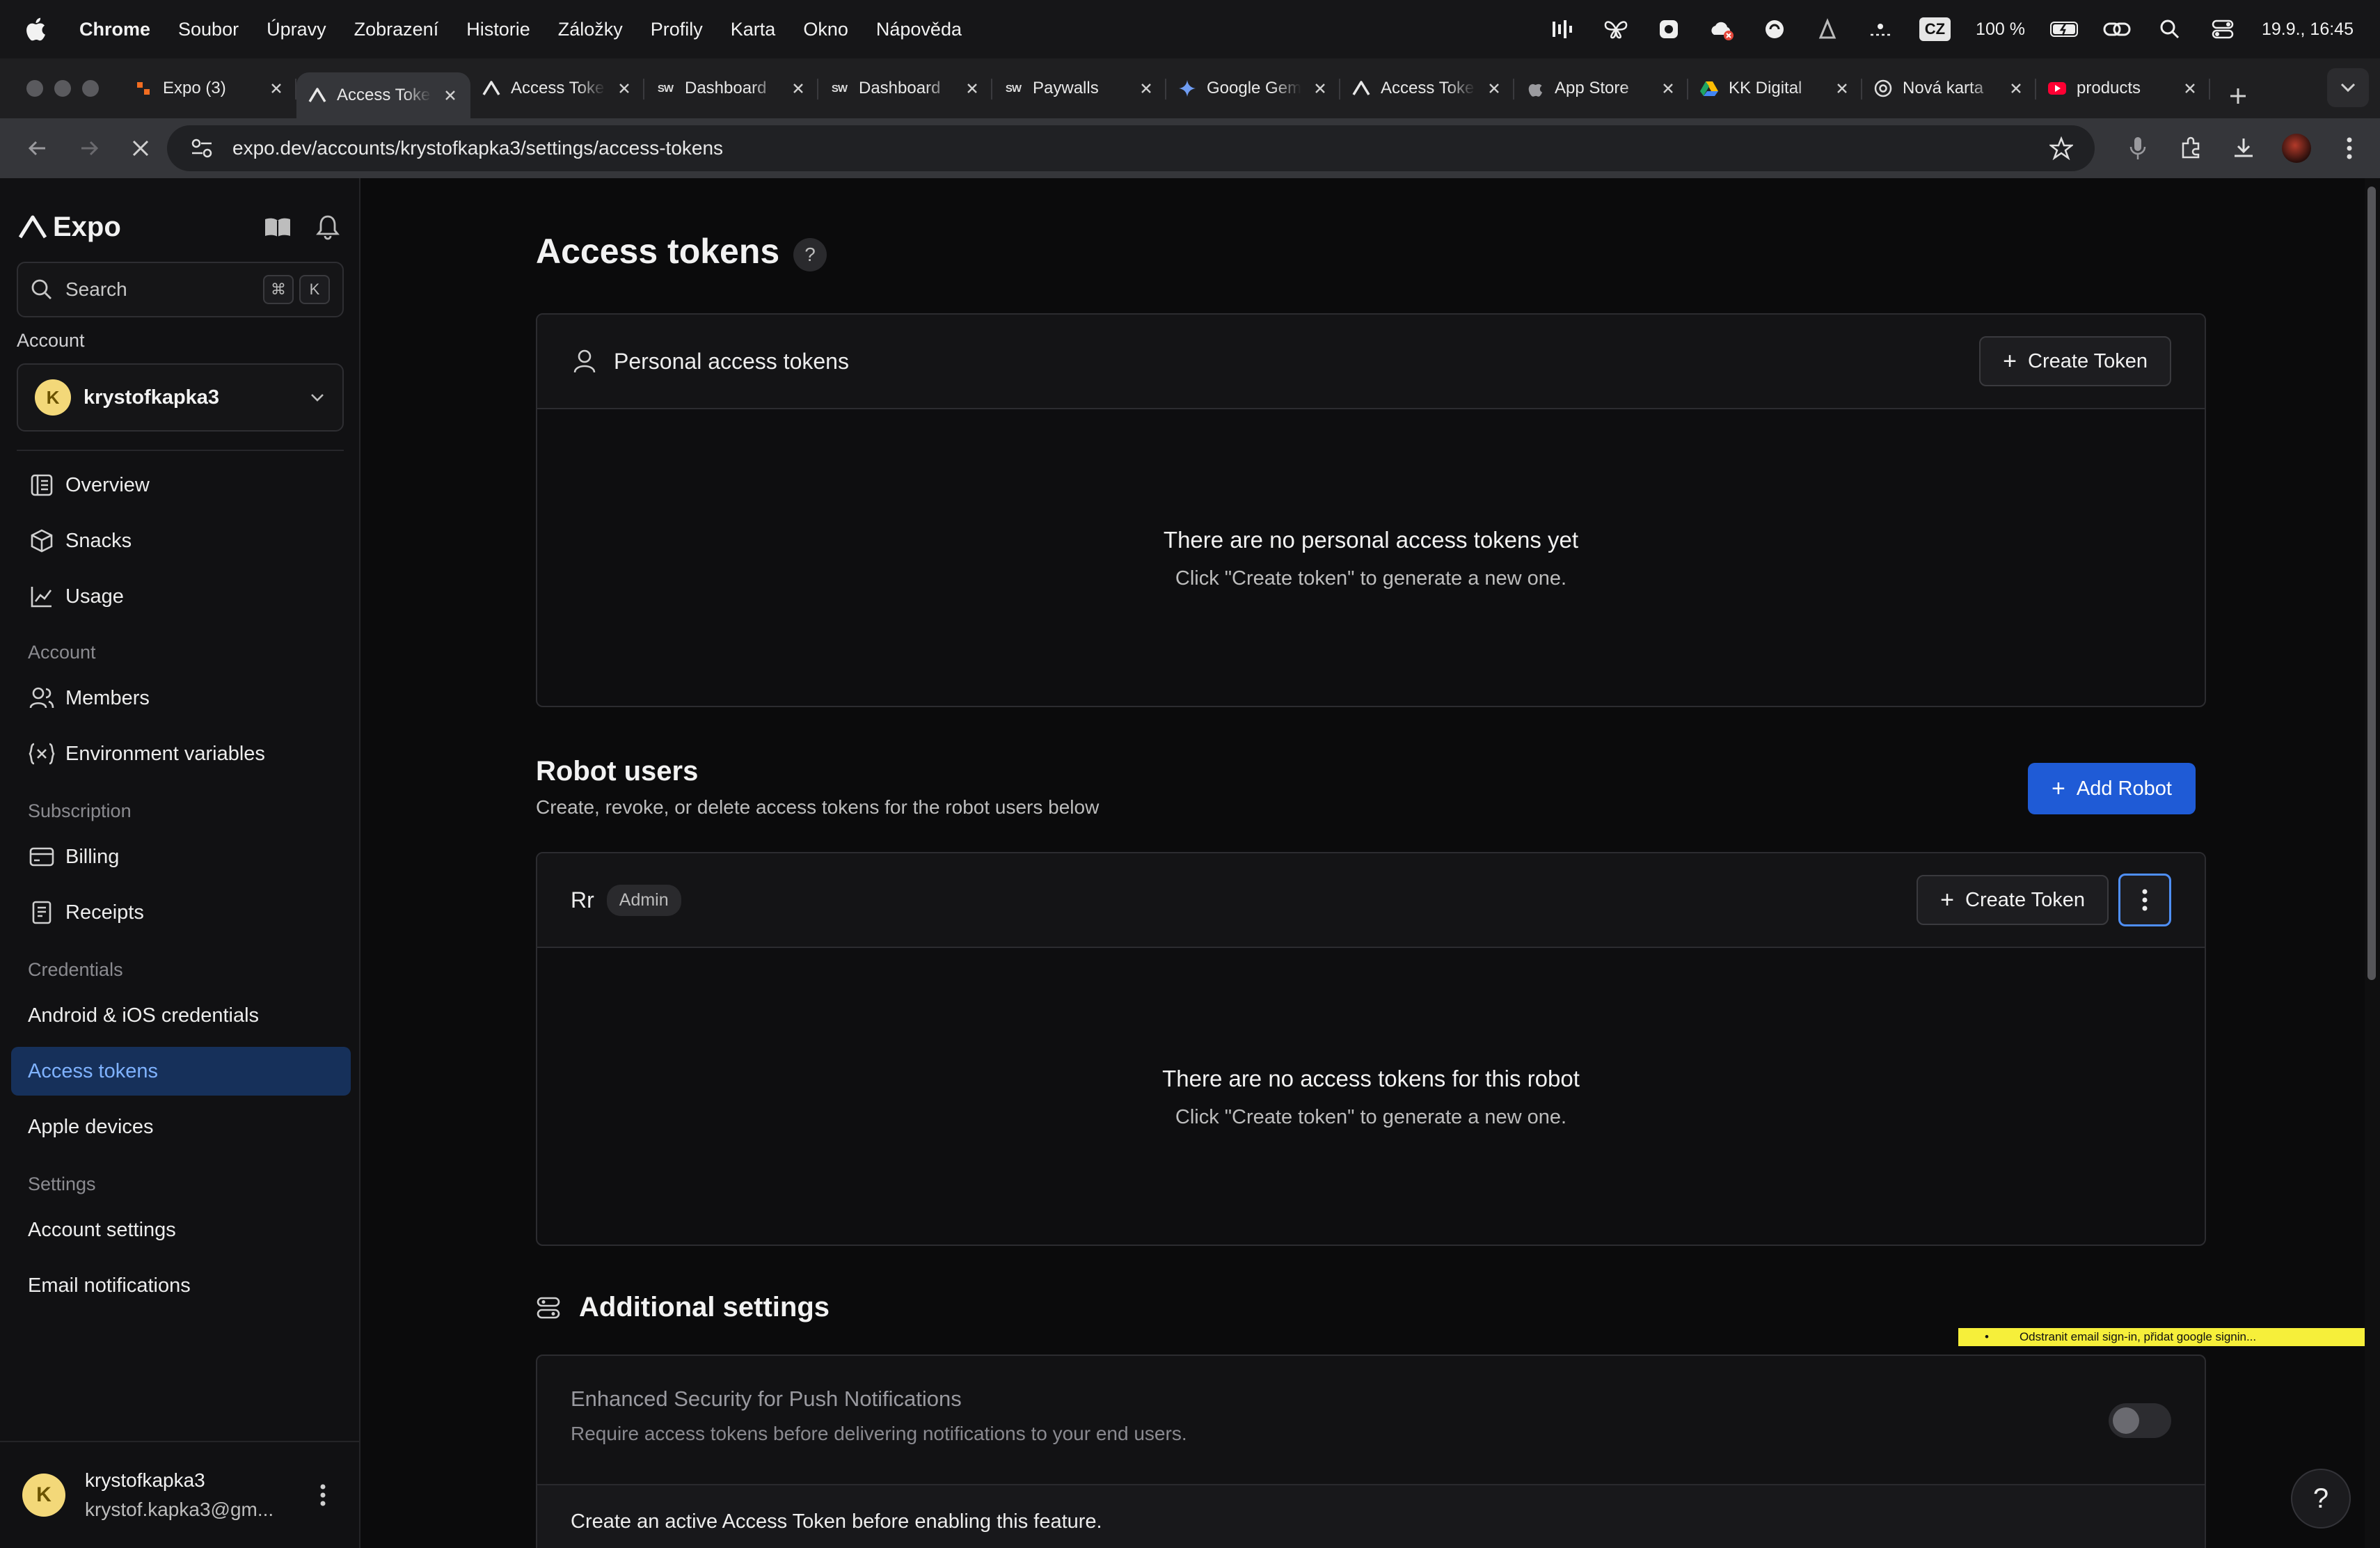 Image resolution: width=2380 pixels, height=1548 pixels. I want to click on focus-icon, so click(1774, 29).